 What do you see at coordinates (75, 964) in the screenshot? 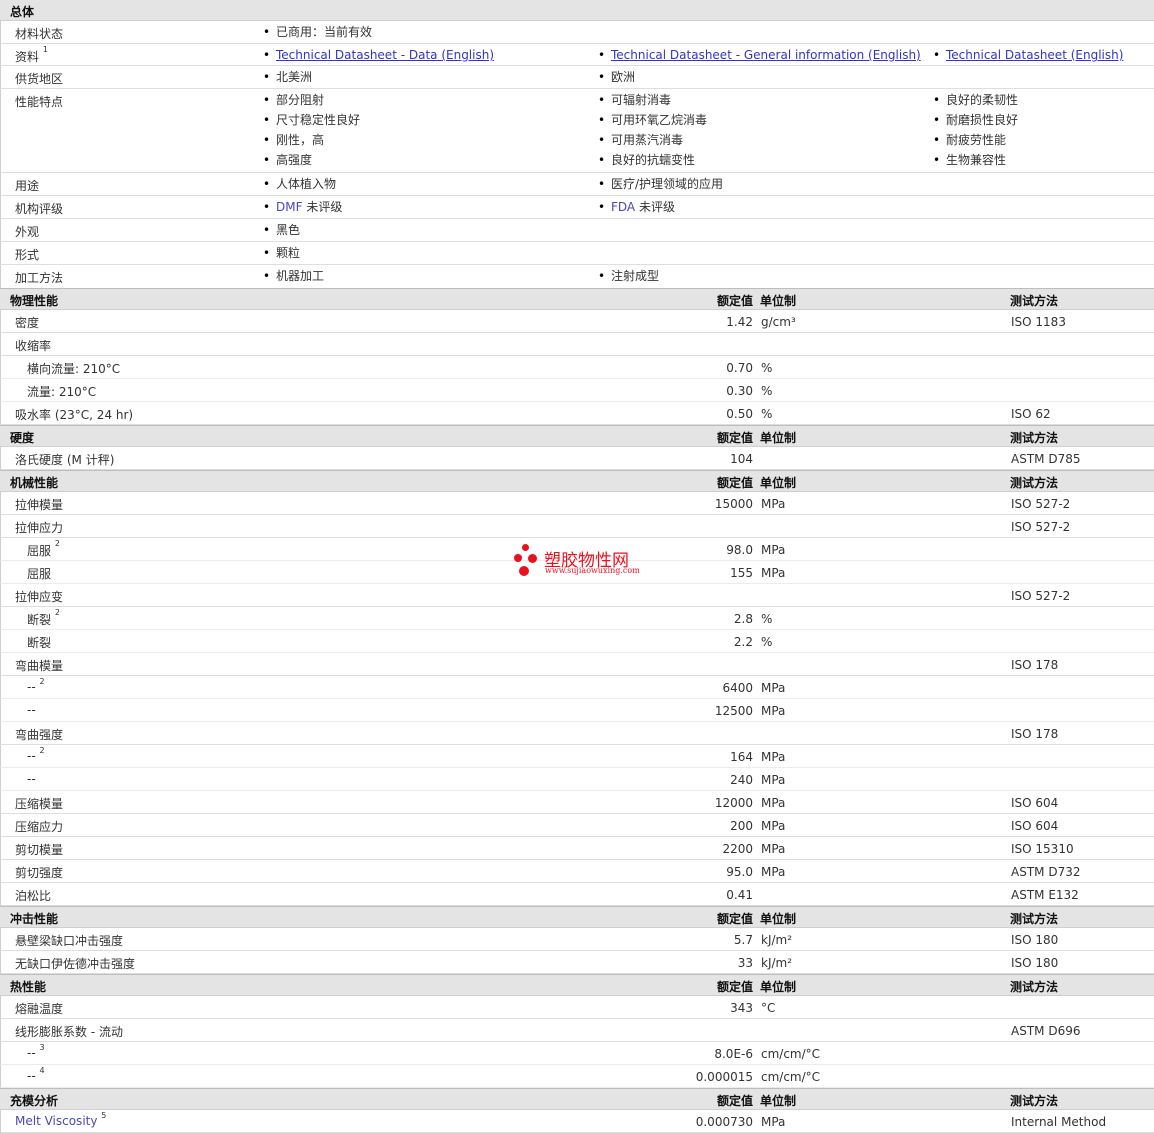
I see `row-label: 无缺口伊佐德冲击强度` at bounding box center [75, 964].